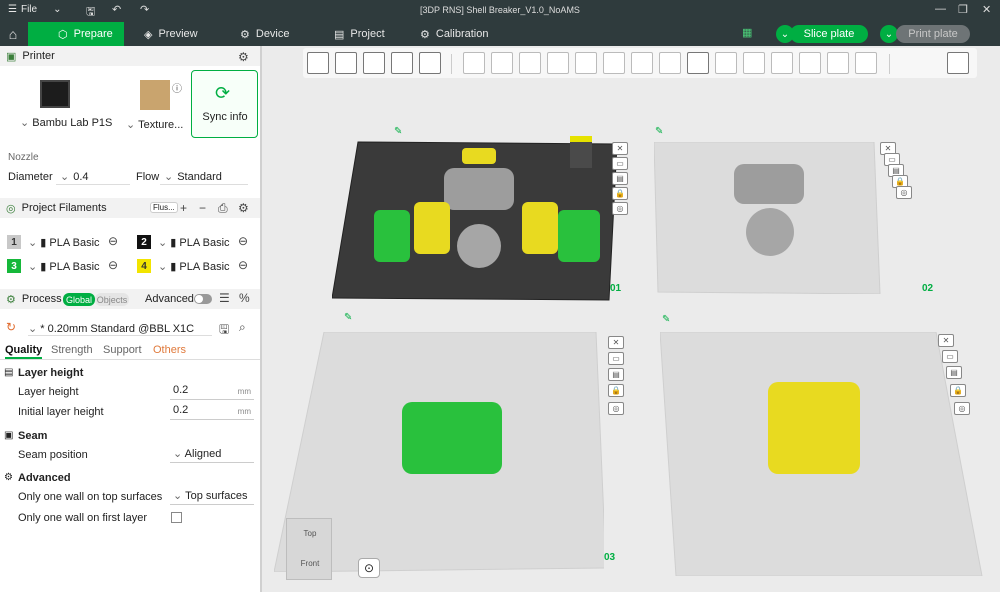 The image size is (1000, 592). I want to click on plate-04-lock-icon: 🔒, so click(958, 390).